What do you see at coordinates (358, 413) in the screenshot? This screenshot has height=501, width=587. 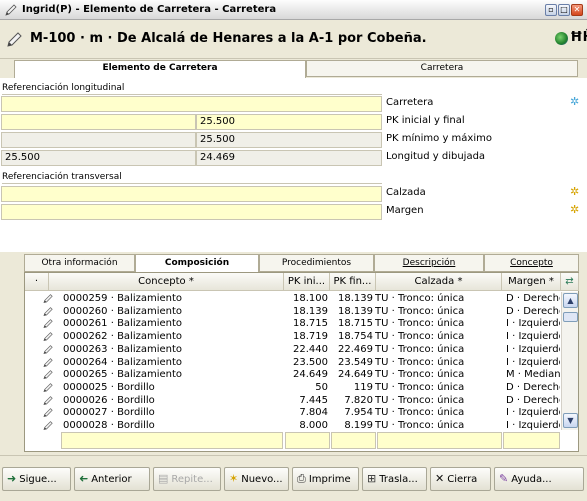 I see `pk-final-cell: 7.954` at bounding box center [358, 413].